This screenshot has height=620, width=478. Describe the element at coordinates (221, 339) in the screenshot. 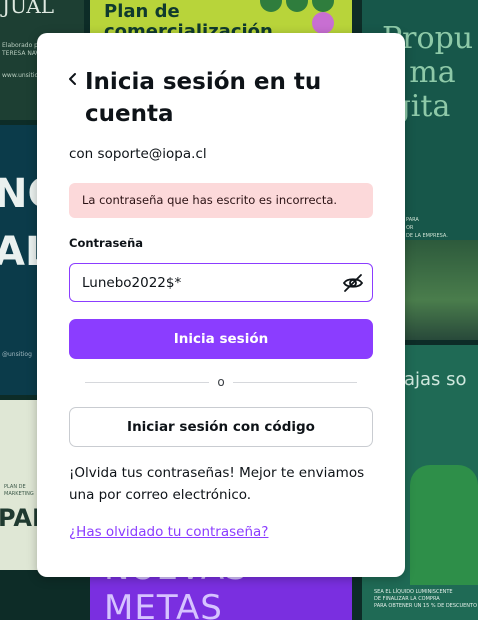

I see `sign-in-button: Inicia sesión` at that location.